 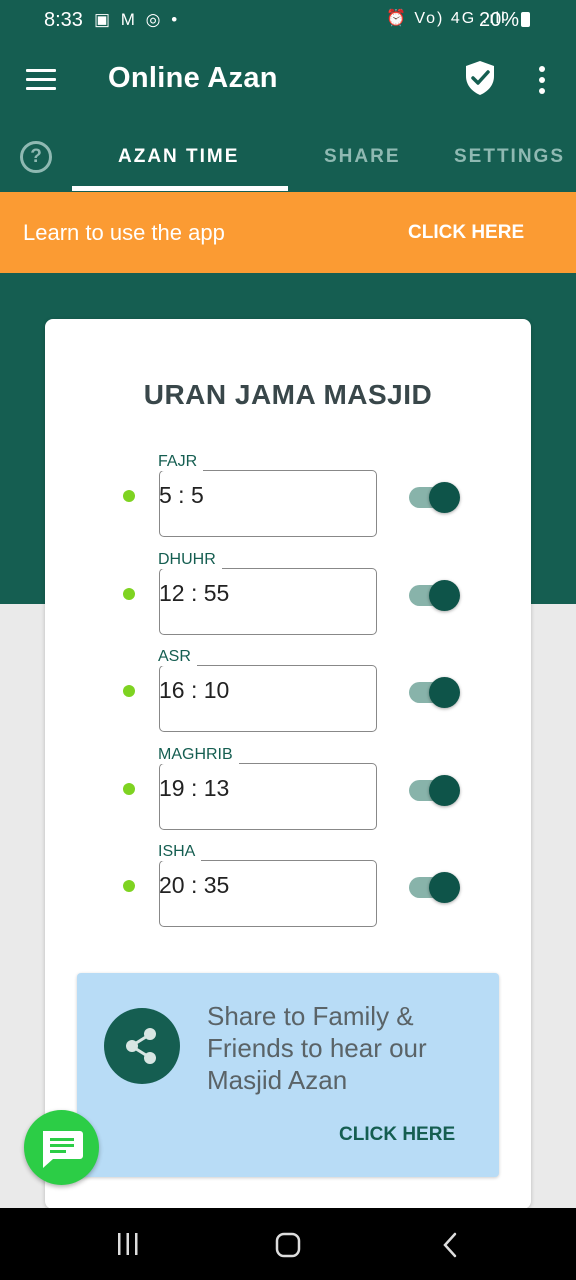 I want to click on chat-fab, so click(x=61, y=1147).